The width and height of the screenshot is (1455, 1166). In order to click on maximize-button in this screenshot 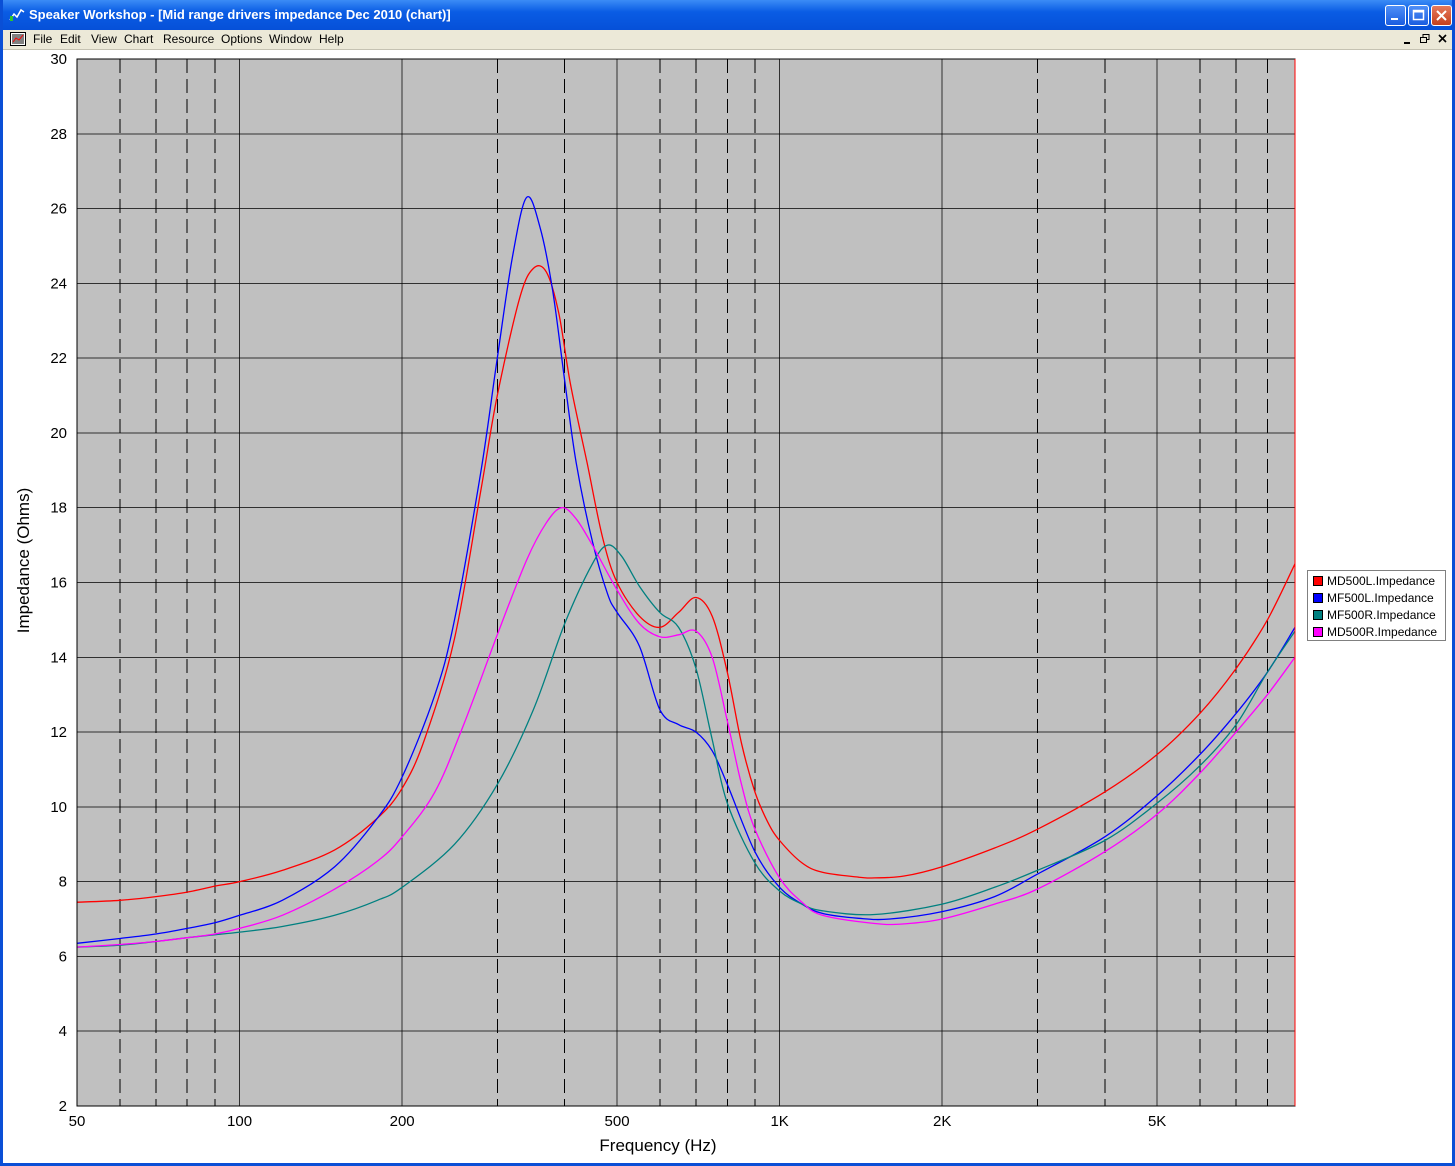, I will do `click(1418, 15)`.